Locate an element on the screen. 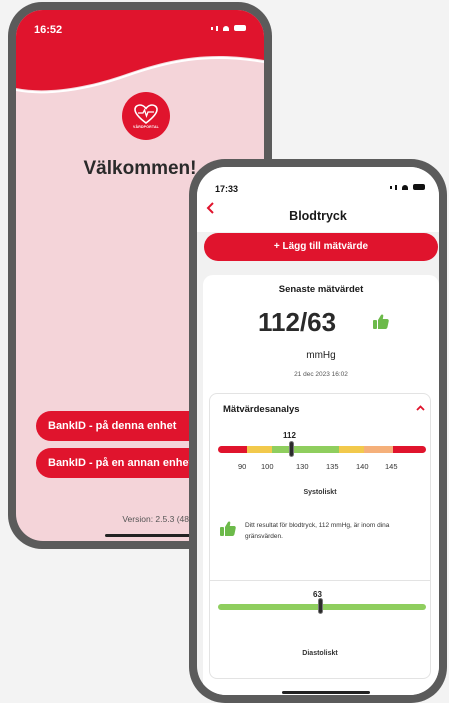  unit-label: mmHg is located at coordinates (321, 355).